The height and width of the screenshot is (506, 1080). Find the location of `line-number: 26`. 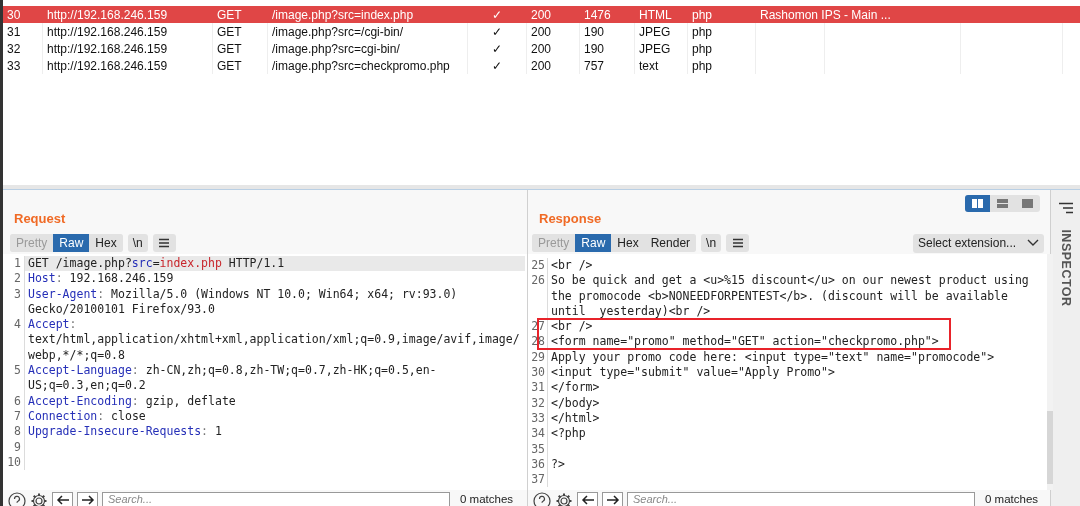

line-number: 26 is located at coordinates (538, 280).